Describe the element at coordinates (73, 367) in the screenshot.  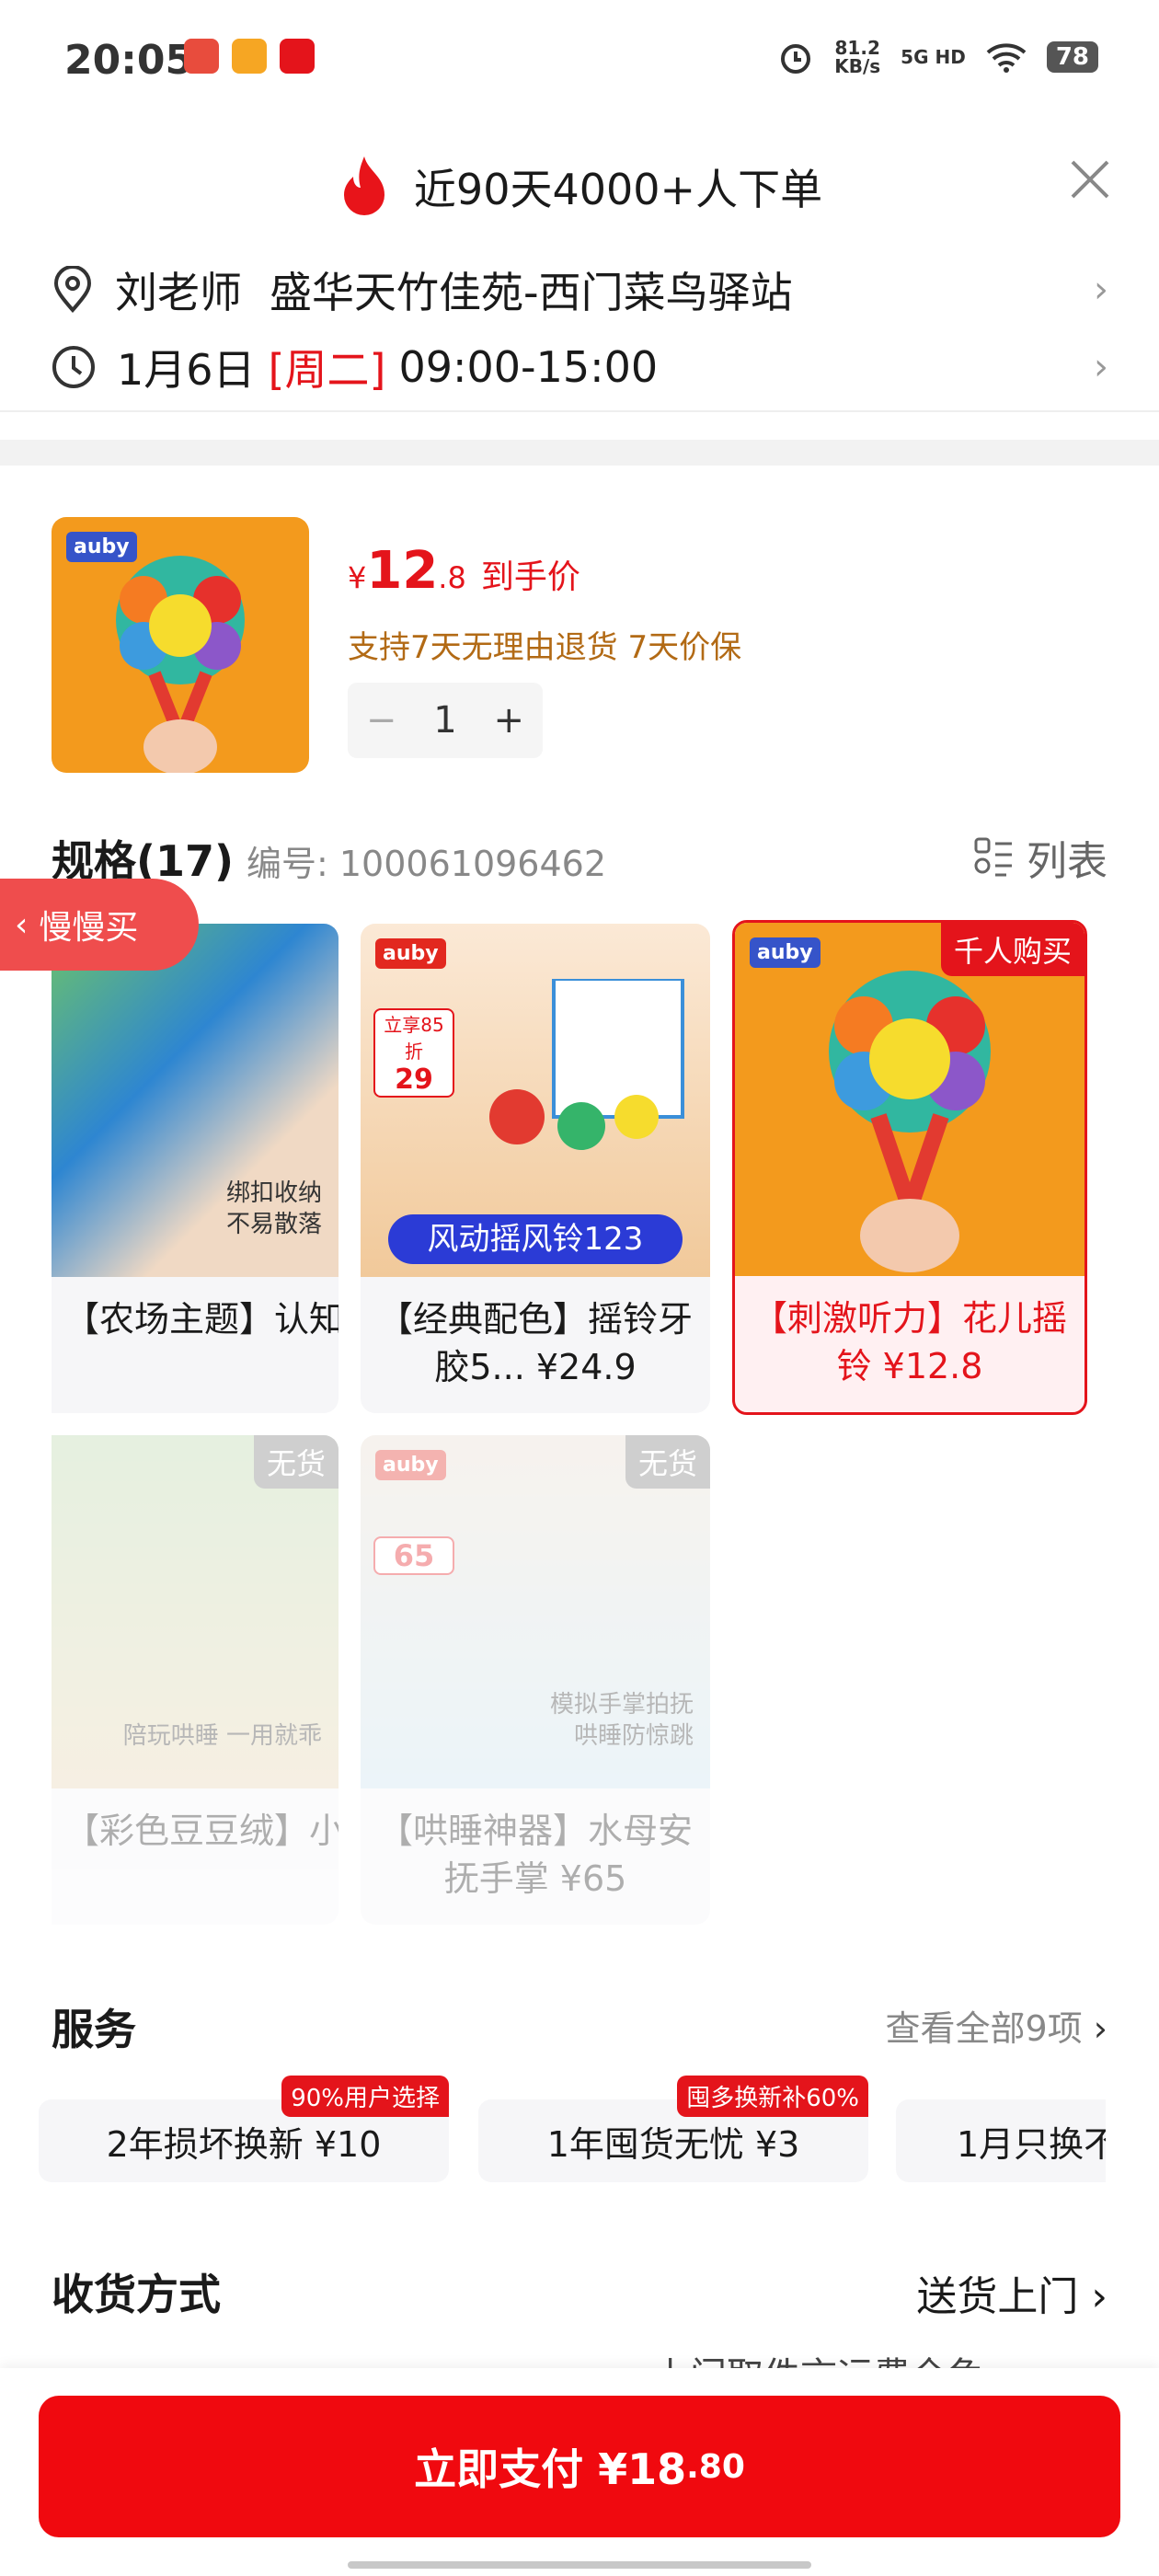
I see `clock-icon` at that location.